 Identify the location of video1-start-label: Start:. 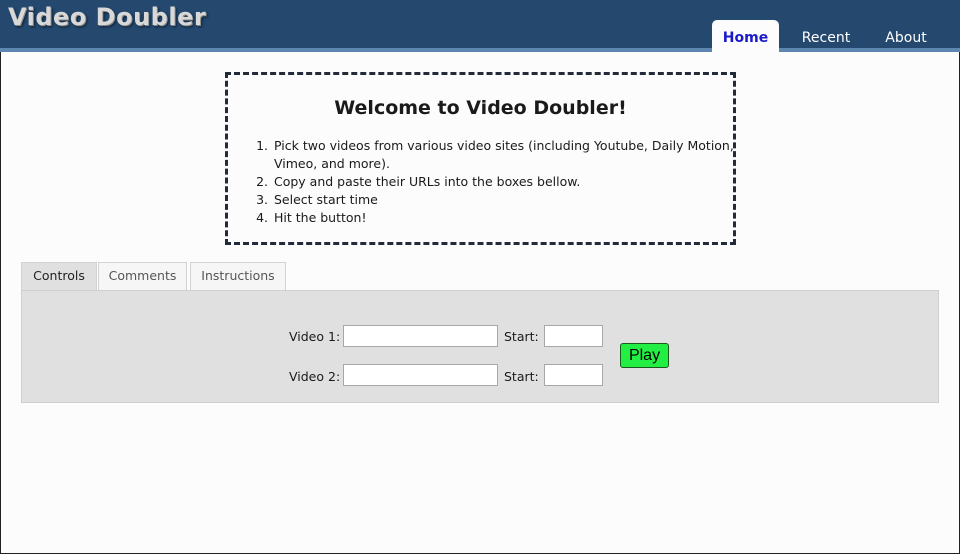
(521, 336).